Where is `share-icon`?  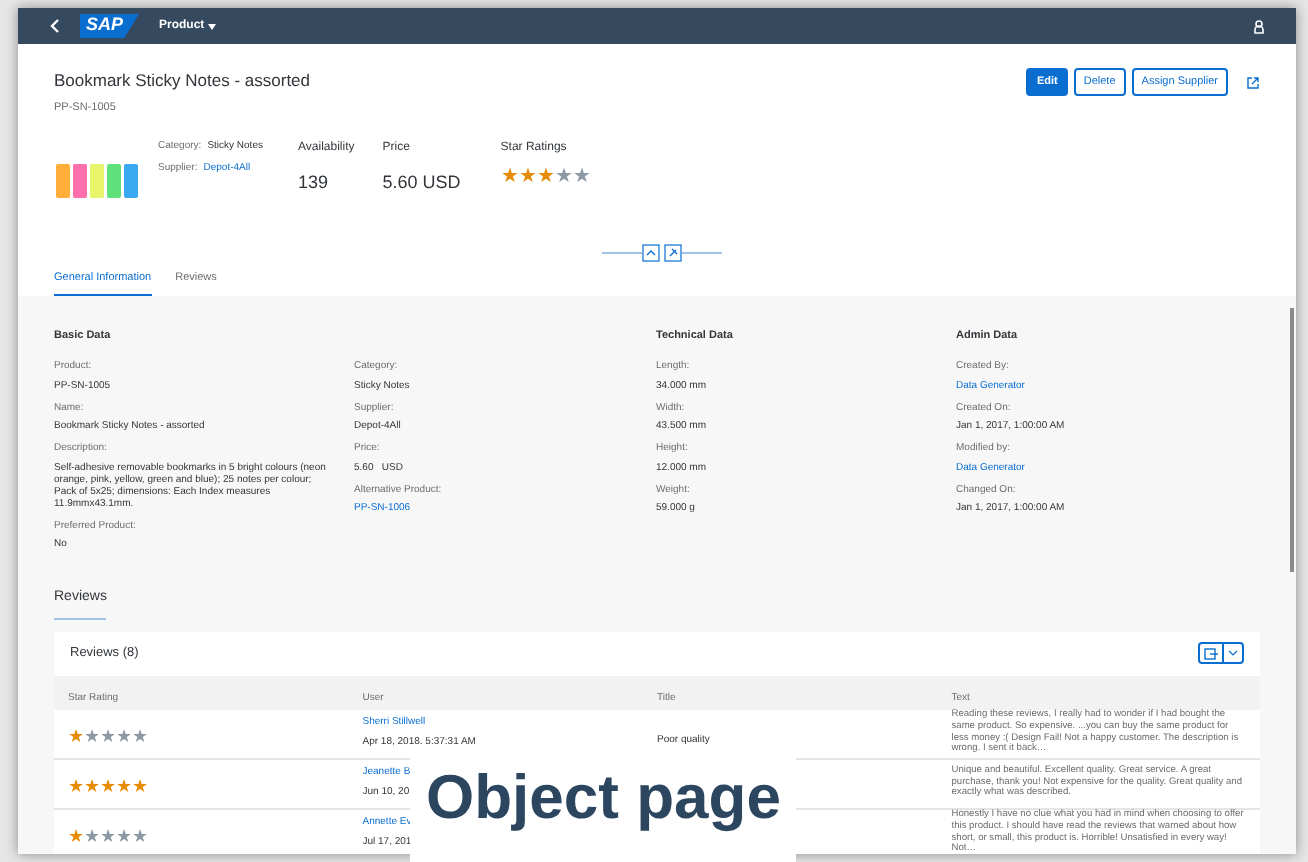 share-icon is located at coordinates (1253, 82).